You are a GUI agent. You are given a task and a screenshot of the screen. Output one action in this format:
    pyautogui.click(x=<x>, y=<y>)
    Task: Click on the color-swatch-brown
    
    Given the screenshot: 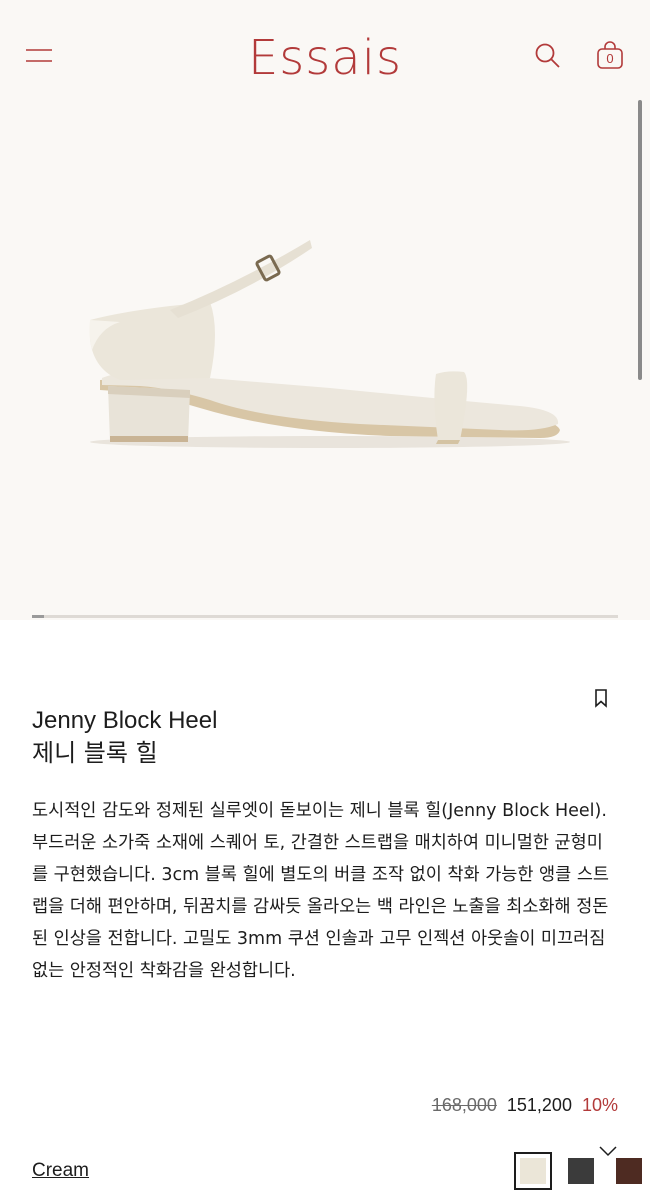 What is the action you would take?
    pyautogui.click(x=629, y=1171)
    